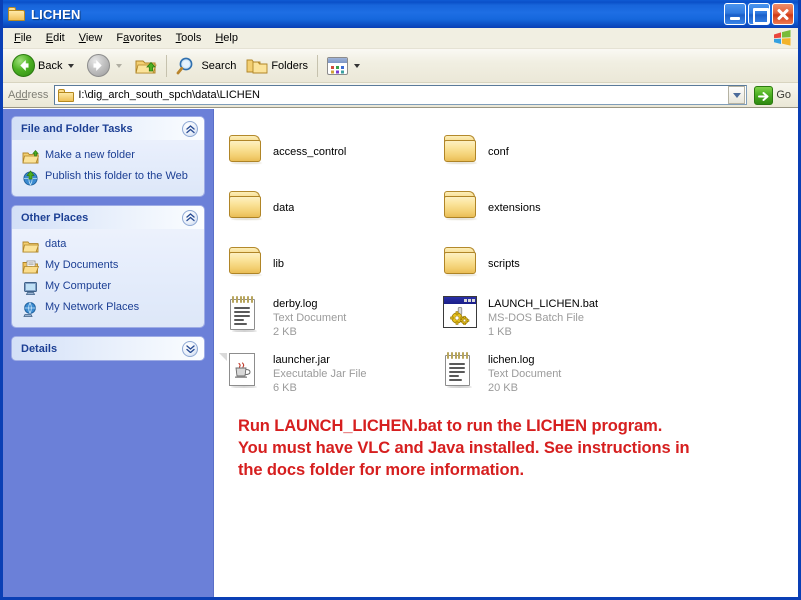 The image size is (801, 600). Describe the element at coordinates (511, 360) in the screenshot. I see `file-name: lichen.log` at that location.